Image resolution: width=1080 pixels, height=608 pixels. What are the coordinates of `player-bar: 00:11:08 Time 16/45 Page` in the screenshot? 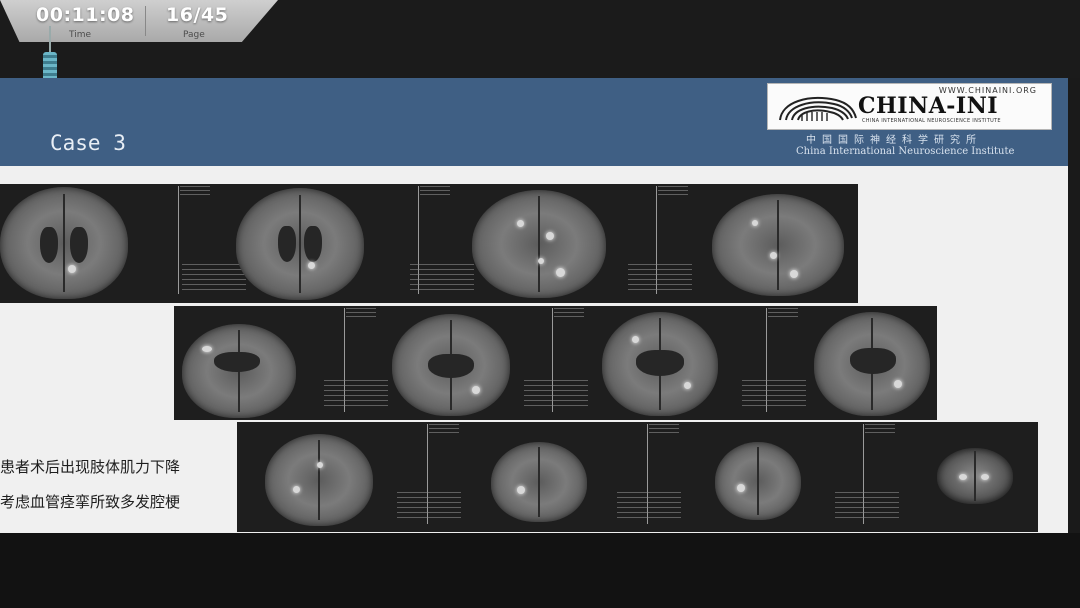 It's located at (540, 42).